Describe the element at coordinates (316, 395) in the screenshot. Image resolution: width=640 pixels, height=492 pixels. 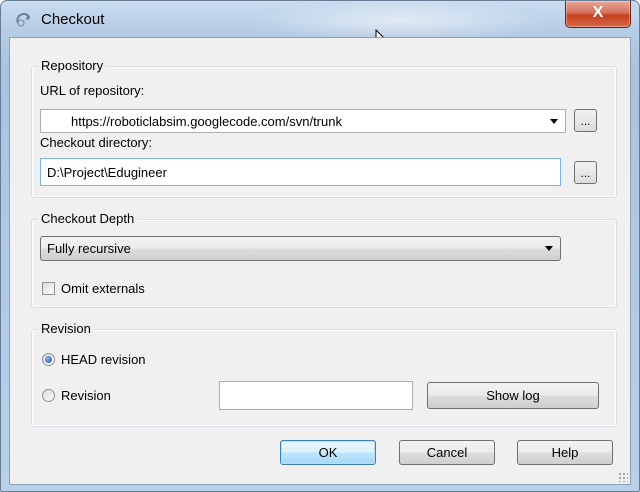
I see `revision-input` at that location.